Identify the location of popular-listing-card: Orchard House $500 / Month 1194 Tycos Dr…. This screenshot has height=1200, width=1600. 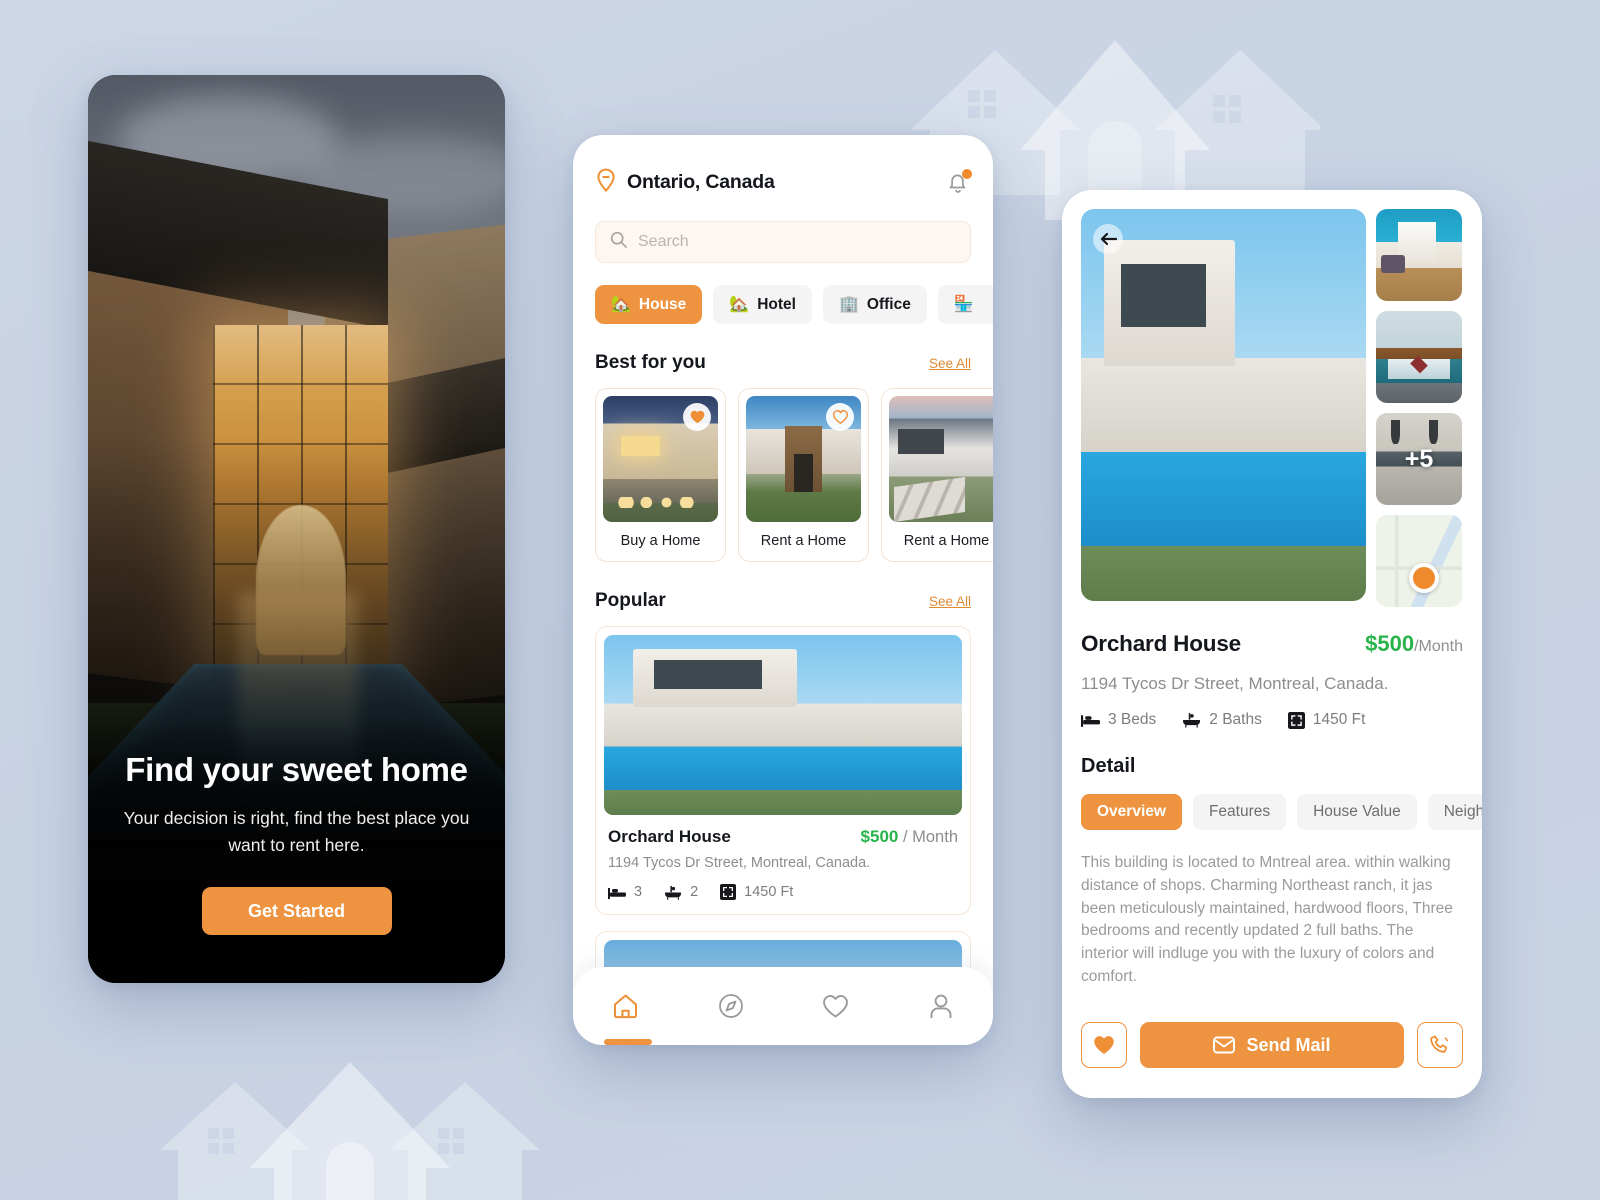
(783, 770).